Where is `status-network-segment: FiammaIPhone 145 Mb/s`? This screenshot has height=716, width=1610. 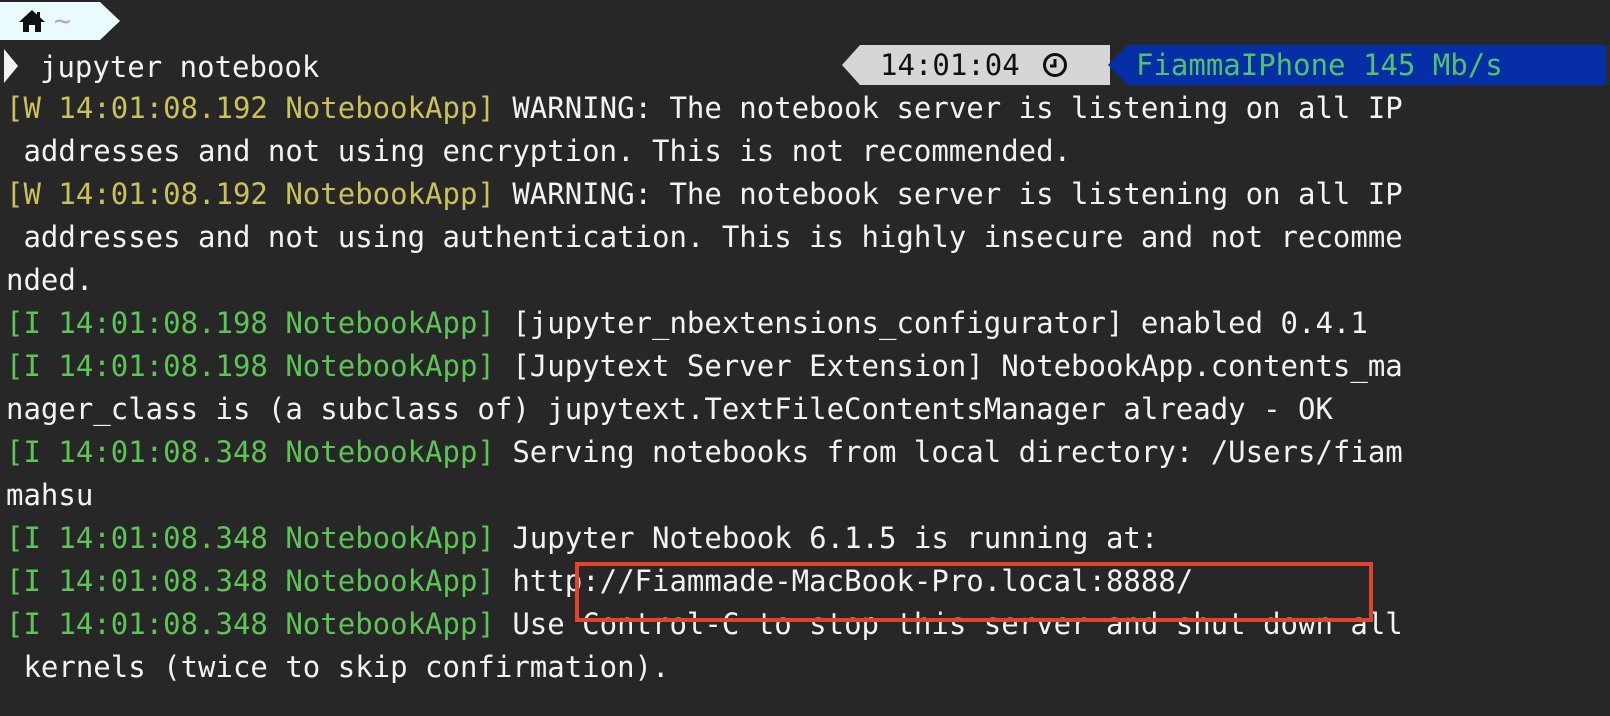 status-network-segment: FiammaIPhone 145 Mb/s is located at coordinates (1359, 65).